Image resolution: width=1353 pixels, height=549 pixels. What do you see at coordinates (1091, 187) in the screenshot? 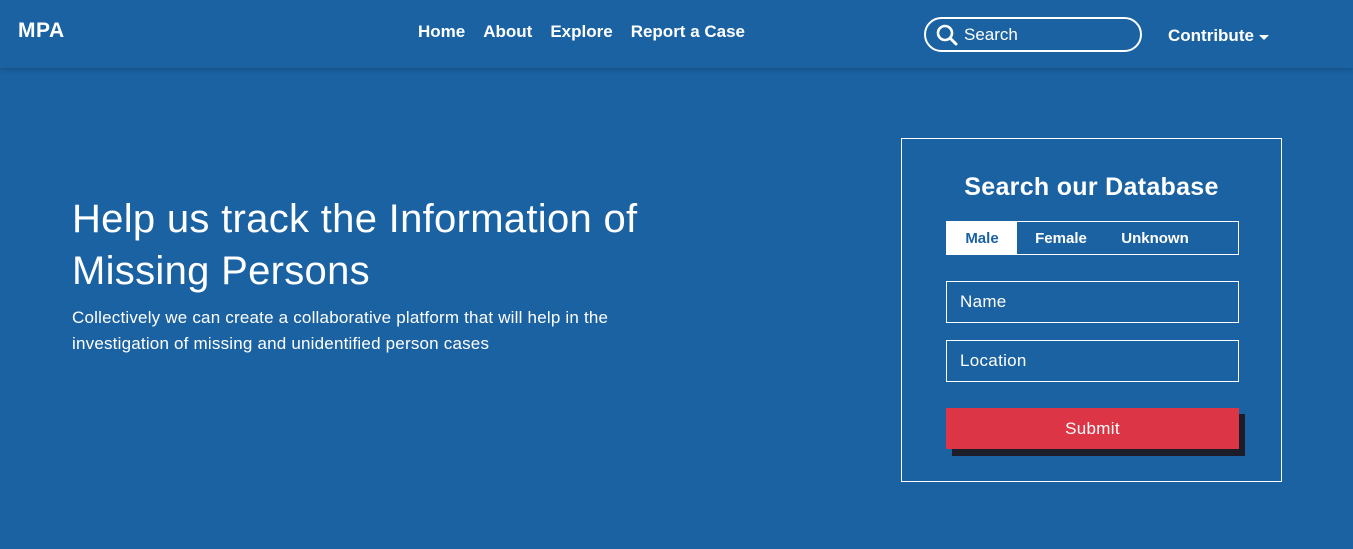
I see `card-title: Search our Database` at bounding box center [1091, 187].